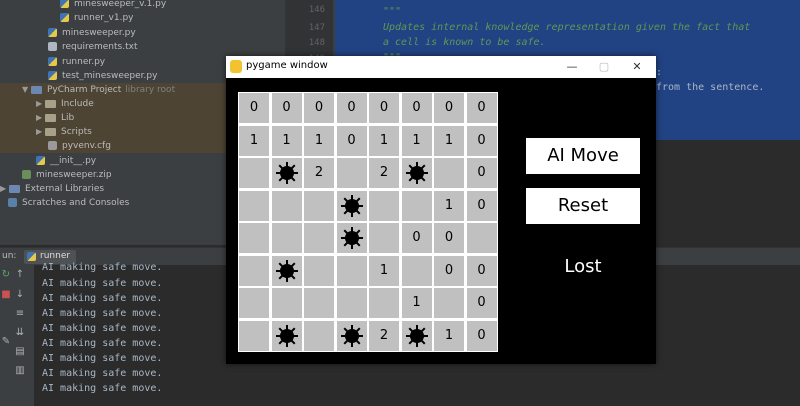 The image size is (800, 406). What do you see at coordinates (6, 295) in the screenshot?
I see `stop-icon: ■` at bounding box center [6, 295].